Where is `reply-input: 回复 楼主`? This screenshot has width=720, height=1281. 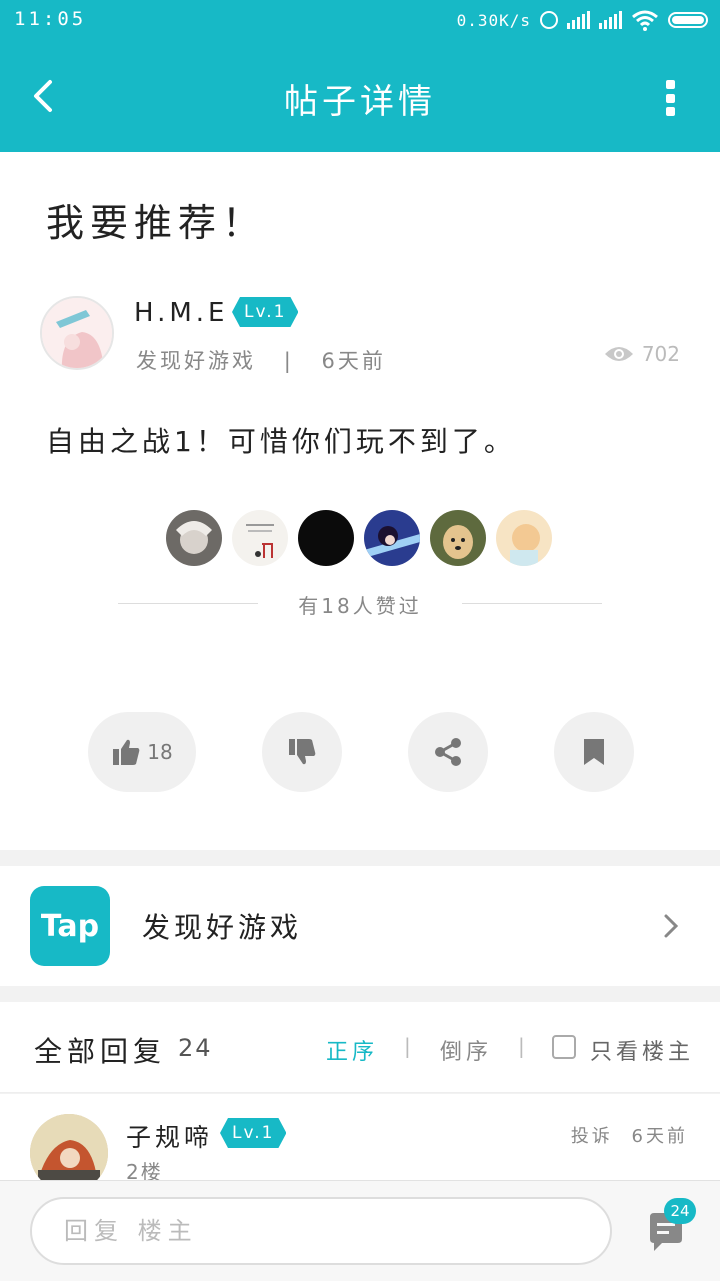
reply-input: 回复 楼主 is located at coordinates (321, 1231).